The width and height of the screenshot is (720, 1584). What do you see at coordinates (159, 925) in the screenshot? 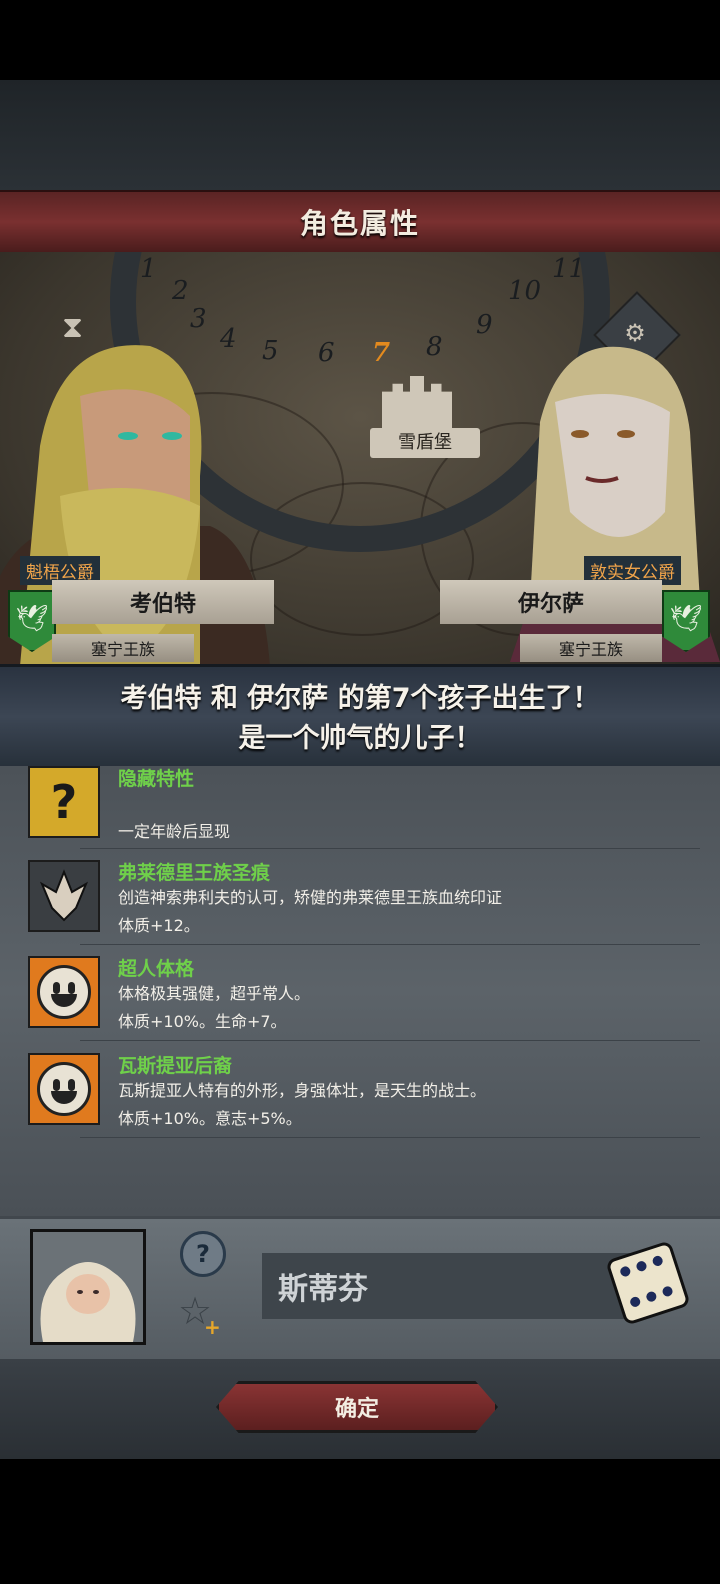
I see `trait-effect: 体质+12。` at bounding box center [159, 925].